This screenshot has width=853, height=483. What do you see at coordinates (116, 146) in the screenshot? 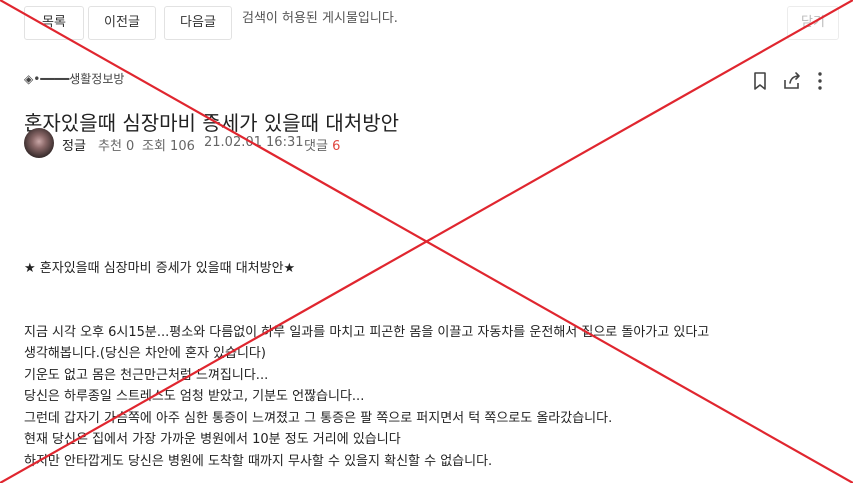
I see `recommend-count: 추천 0` at bounding box center [116, 146].